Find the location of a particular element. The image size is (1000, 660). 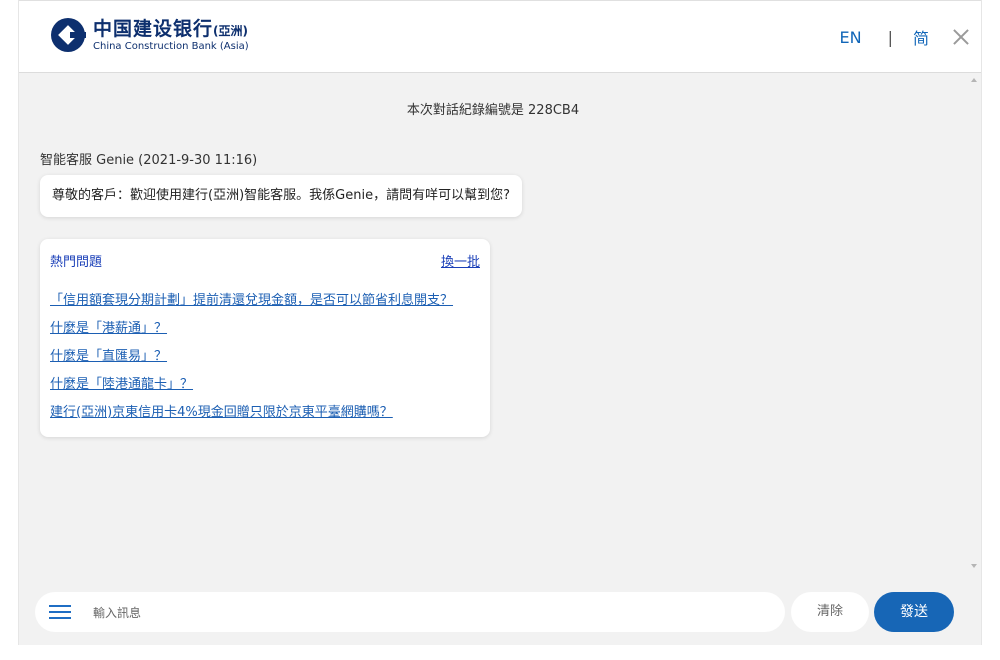

record-notice: 本次對話紀錄編號是 228CB4 is located at coordinates (493, 110).